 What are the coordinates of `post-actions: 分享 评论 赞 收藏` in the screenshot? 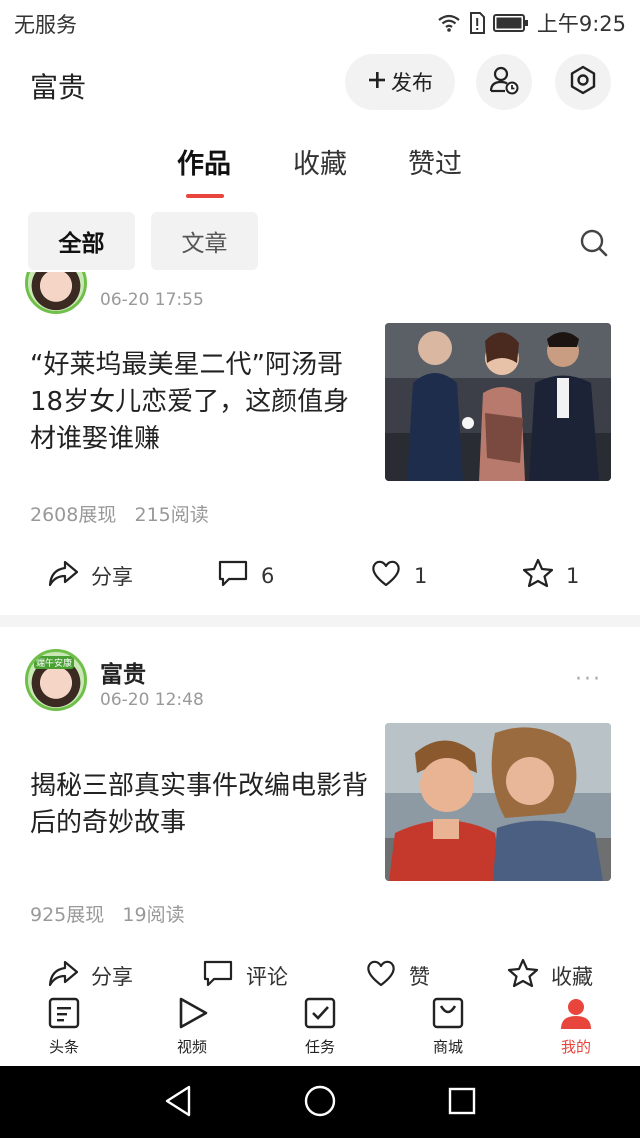 It's located at (320, 975).